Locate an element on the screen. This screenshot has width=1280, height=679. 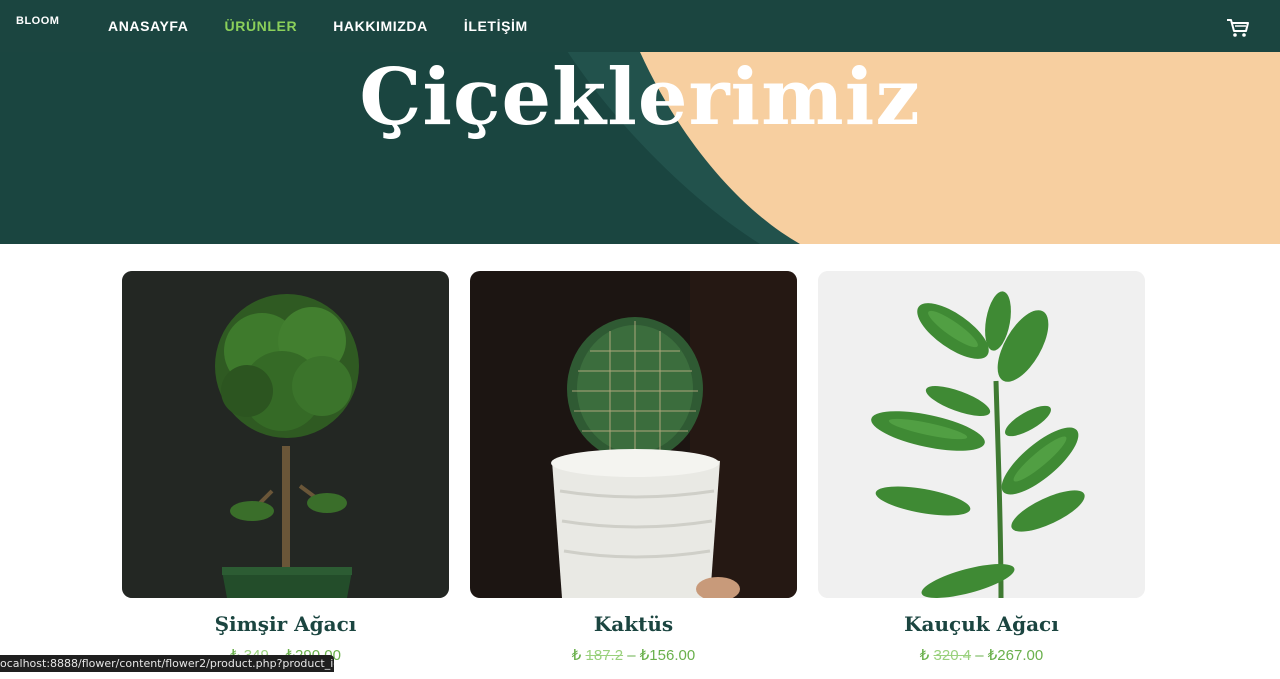
nav-item-about: HAKKIMIZDA is located at coordinates (380, 26).